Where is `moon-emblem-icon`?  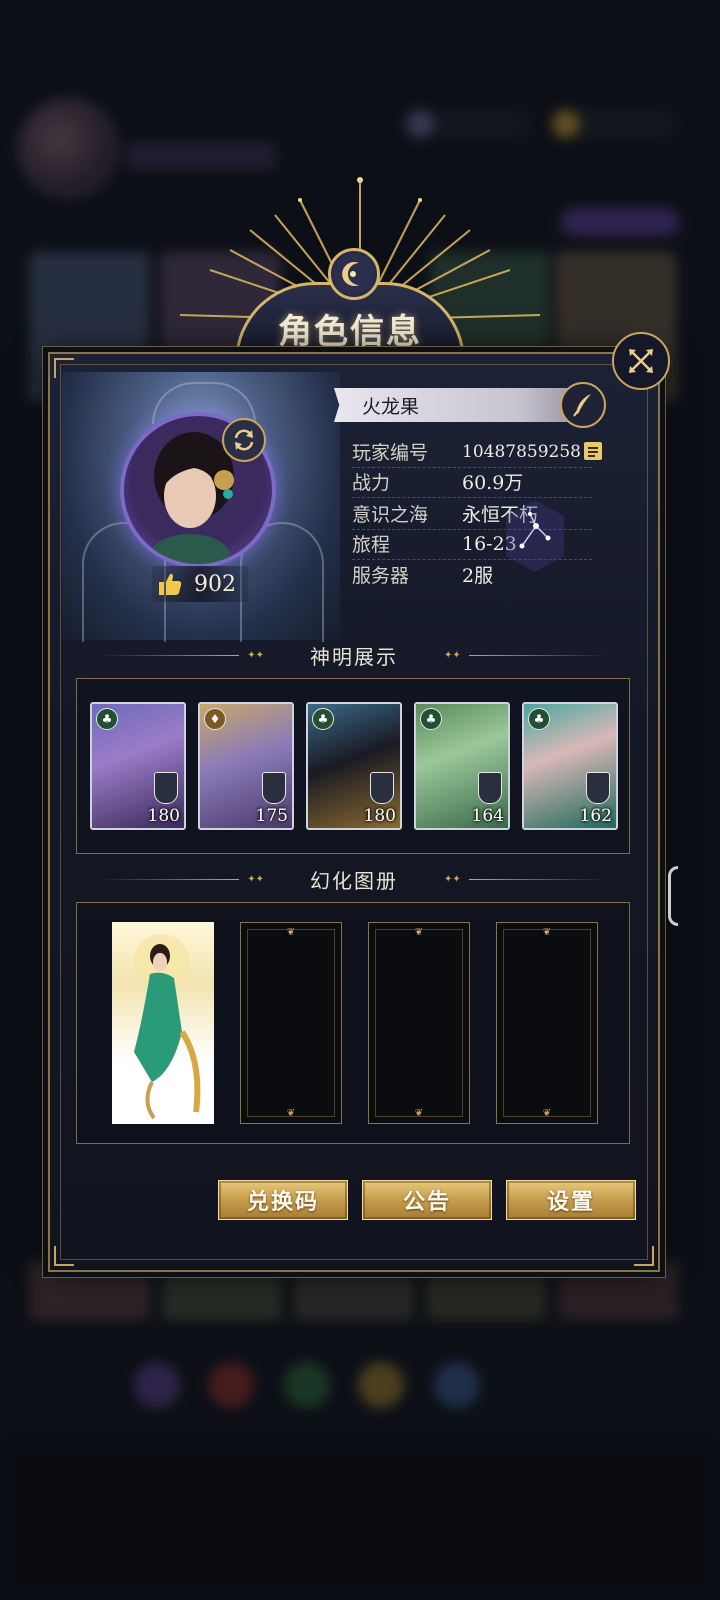
moon-emblem-icon is located at coordinates (354, 274).